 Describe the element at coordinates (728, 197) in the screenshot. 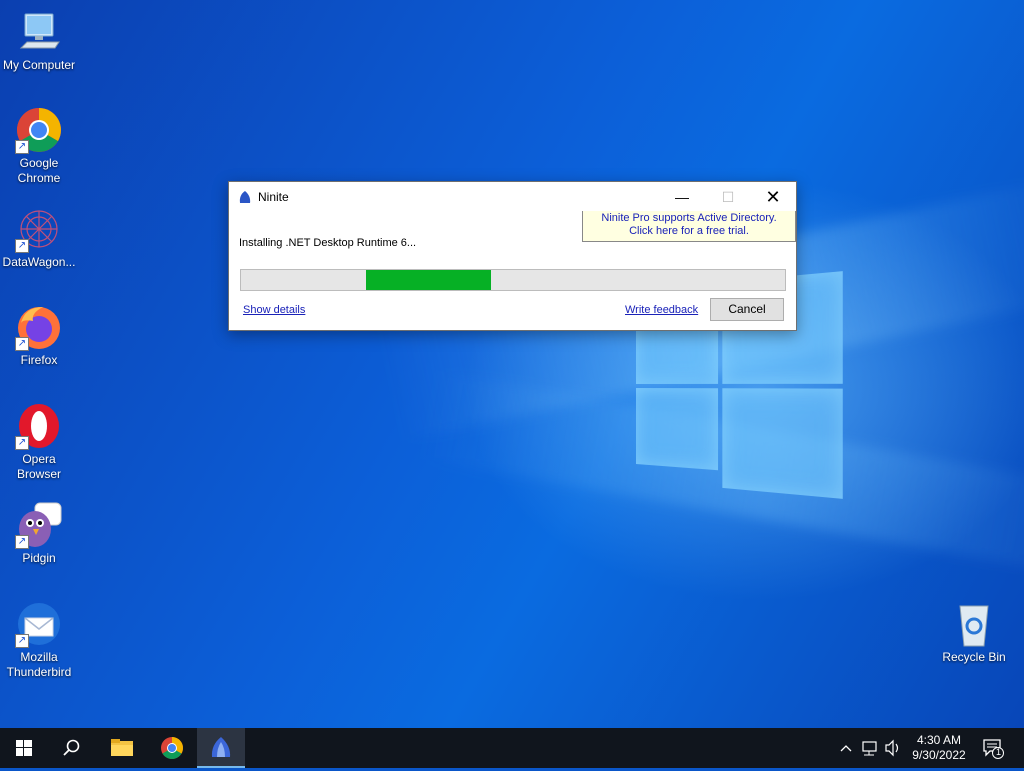

I see `maximize-button: ☐` at that location.